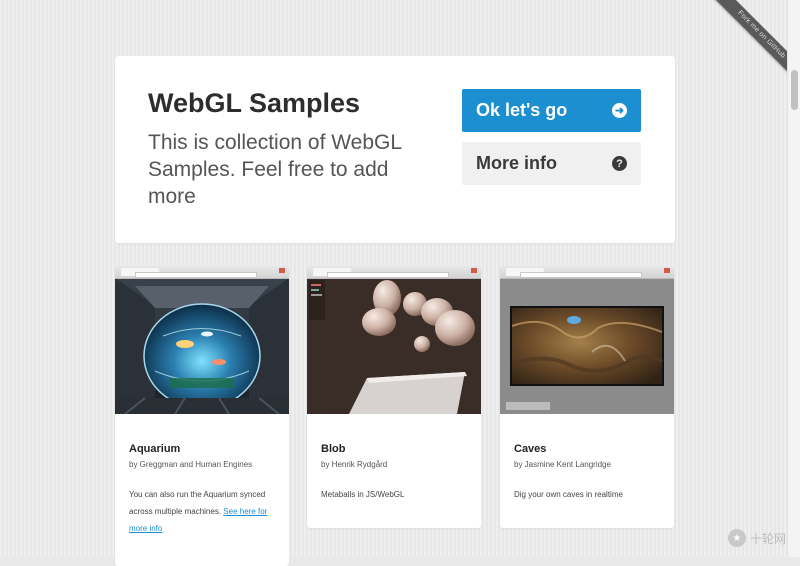 Image resolution: width=800 pixels, height=566 pixels. I want to click on watermark-icon: ★, so click(736, 538).